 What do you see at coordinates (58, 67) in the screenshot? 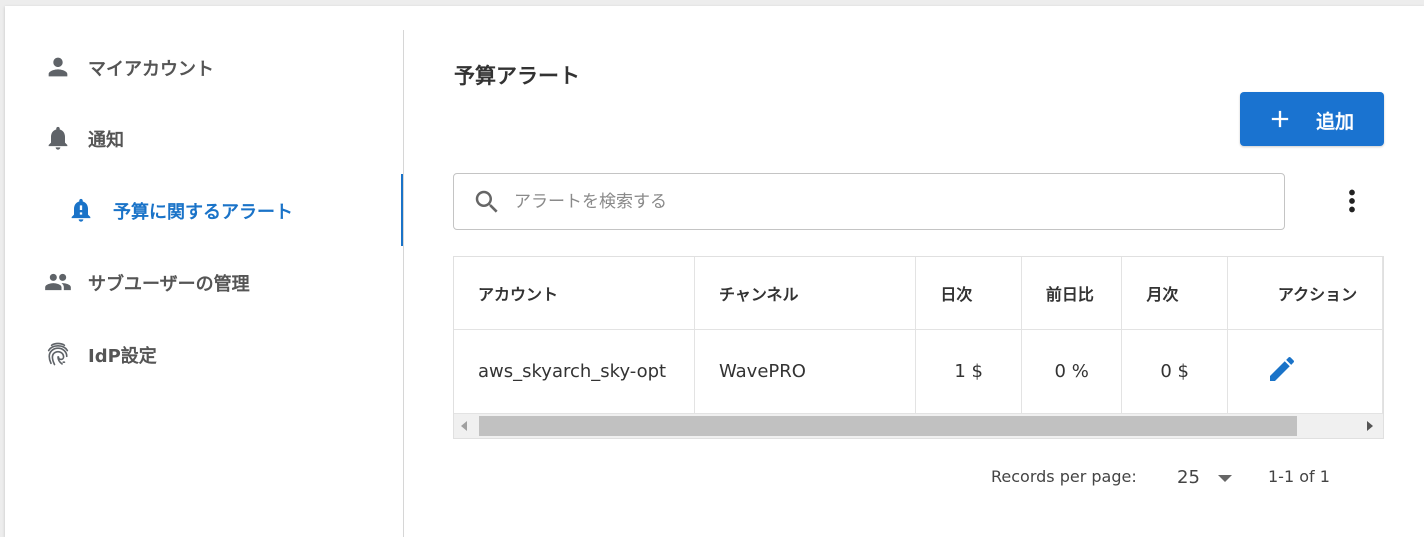
I see `person-icon` at bounding box center [58, 67].